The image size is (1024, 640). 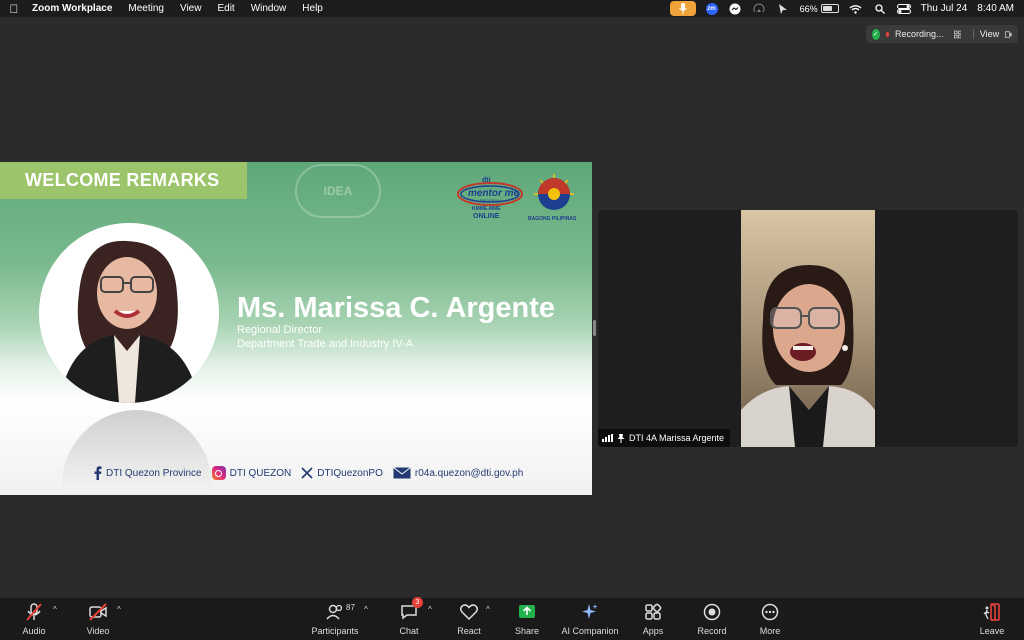 I want to click on more-button: More, so click(x=770, y=619).